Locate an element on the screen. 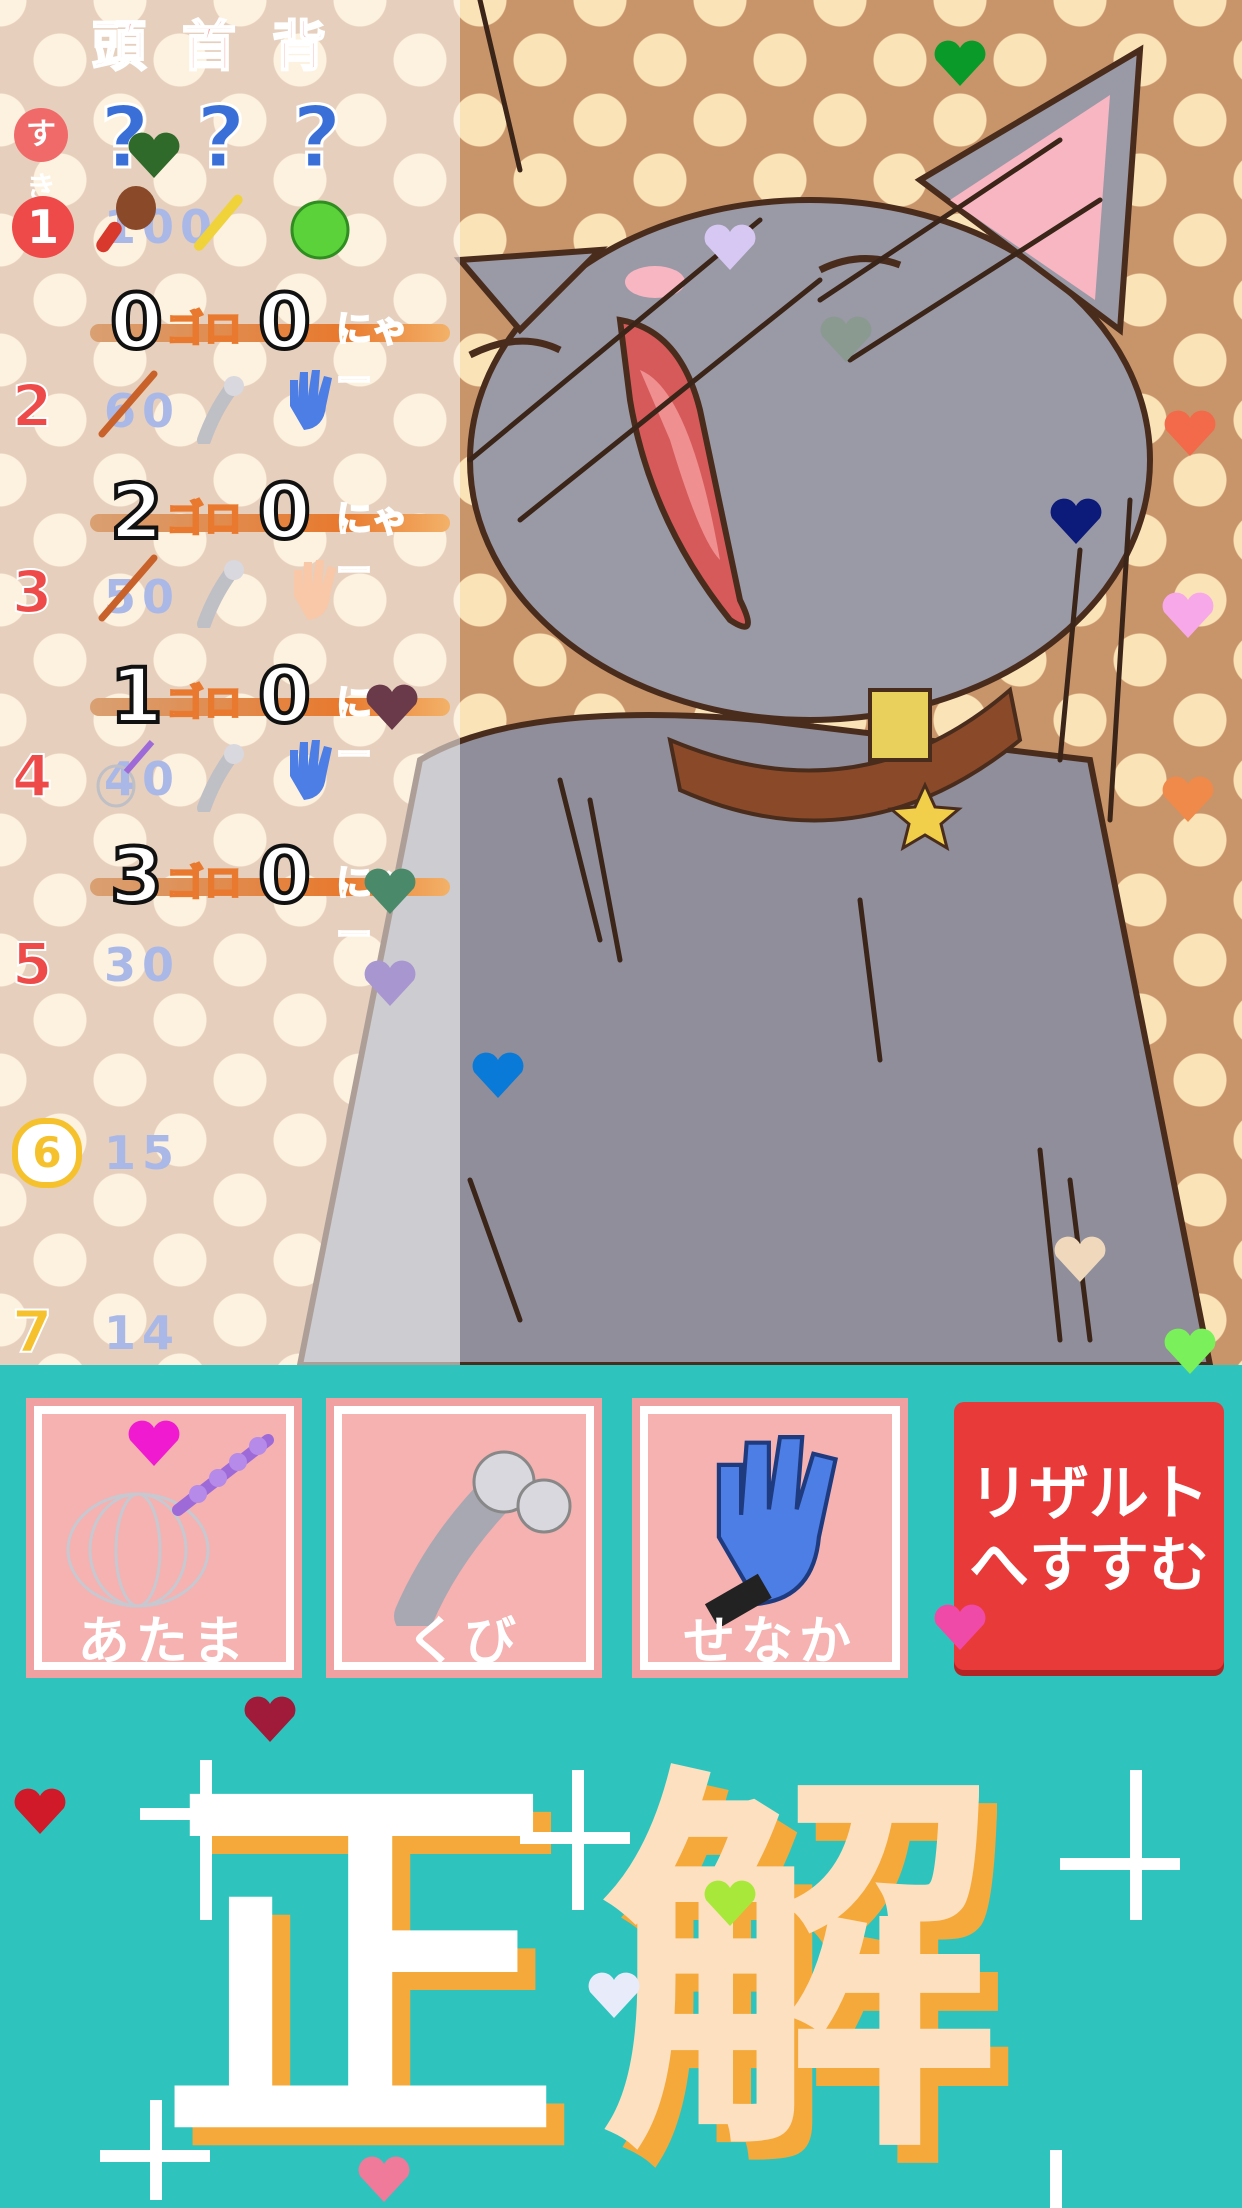 This screenshot has height=2208, width=1242. goro-count: 1 is located at coordinates (136, 695).